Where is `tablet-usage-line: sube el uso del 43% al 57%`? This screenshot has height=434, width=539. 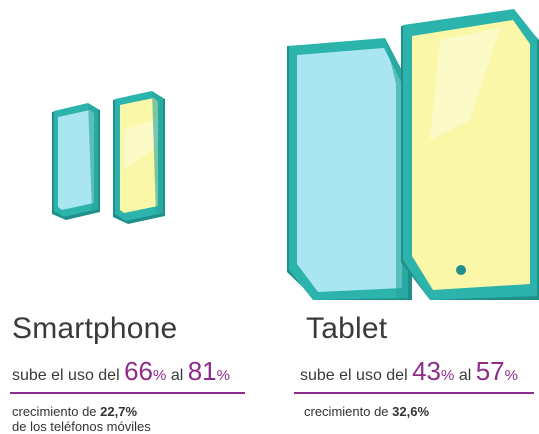 tablet-usage-line: sube el uso del 43% al 57% is located at coordinates (409, 371).